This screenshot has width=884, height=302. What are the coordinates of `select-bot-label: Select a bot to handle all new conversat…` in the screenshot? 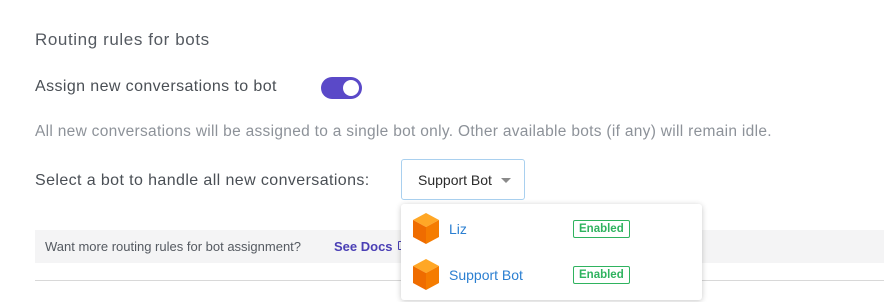 It's located at (202, 180).